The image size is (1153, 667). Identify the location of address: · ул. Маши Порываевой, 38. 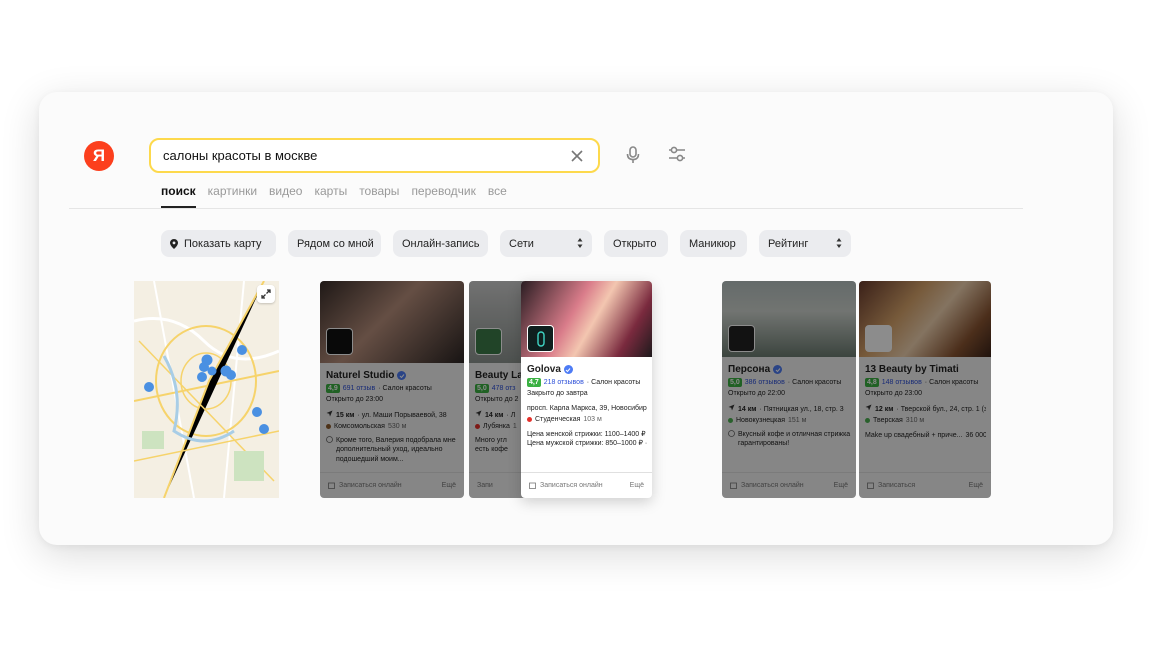
(402, 415).